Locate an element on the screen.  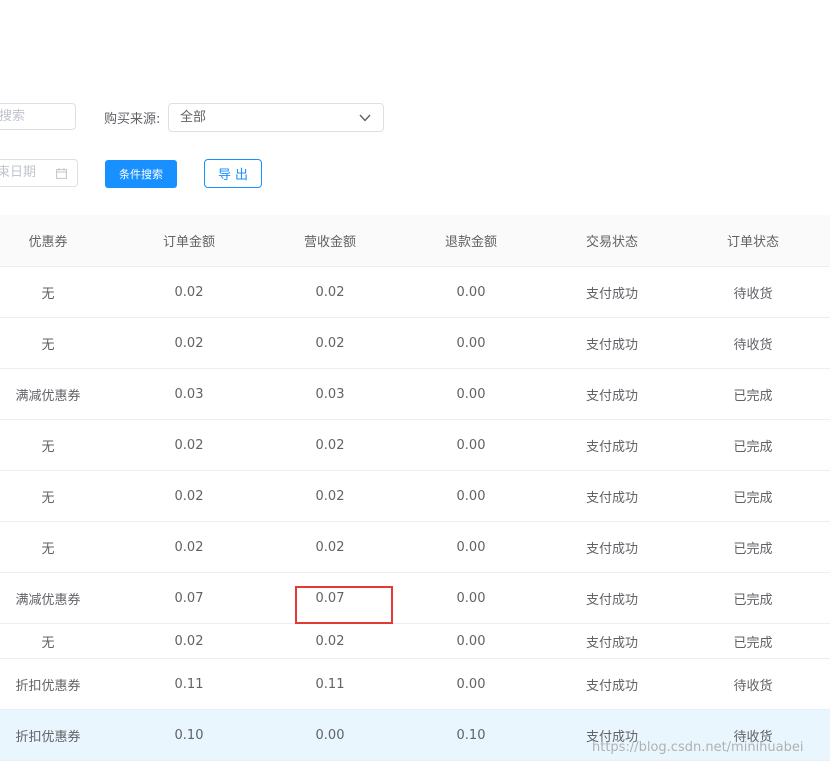
cell-revenue-amount: 0.00 is located at coordinates (330, 735).